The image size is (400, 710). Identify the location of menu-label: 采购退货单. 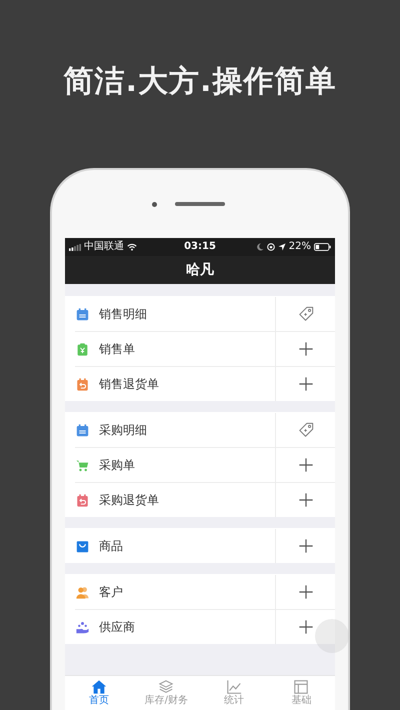
(129, 500).